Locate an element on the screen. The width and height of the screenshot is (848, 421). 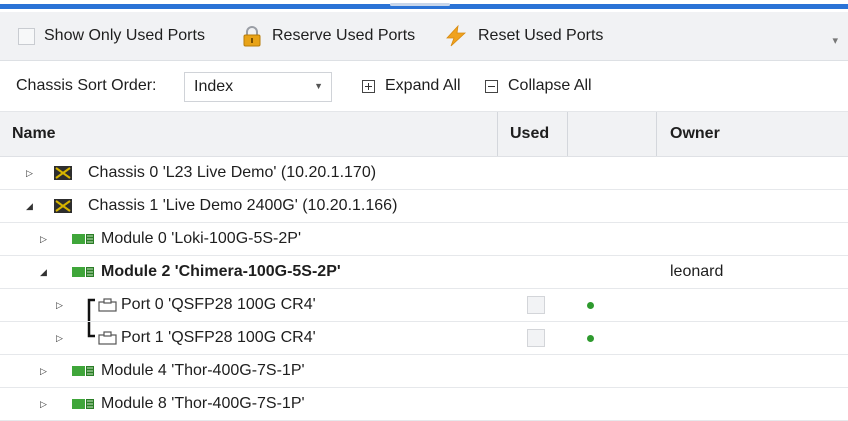
tree-row: ▷ Module 0 'Loki-100G-5S-2P' is located at coordinates (424, 239).